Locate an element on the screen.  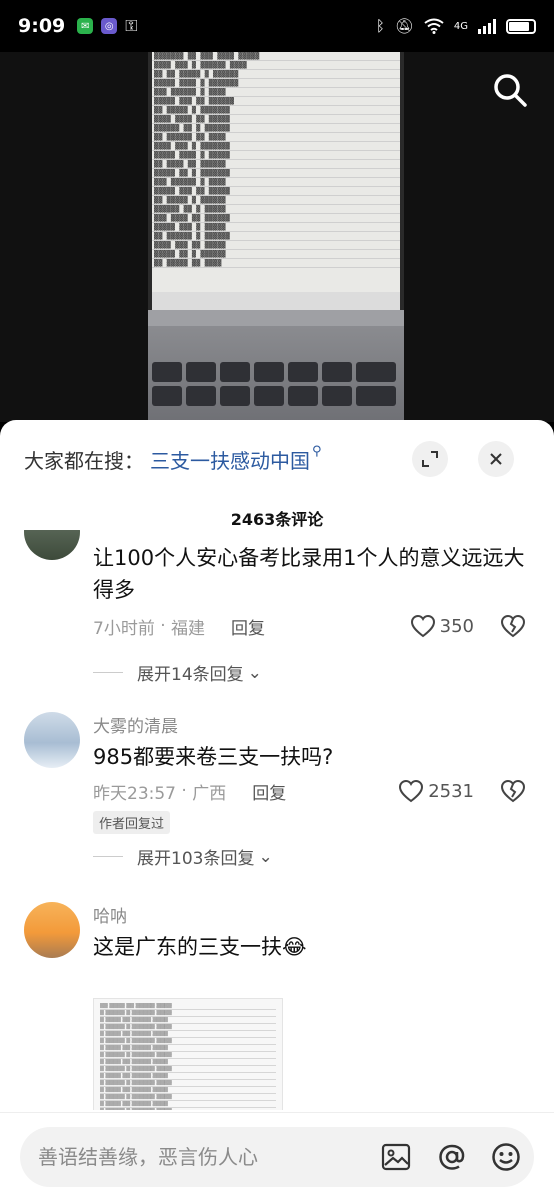
close-icon is located at coordinates (496, 459).